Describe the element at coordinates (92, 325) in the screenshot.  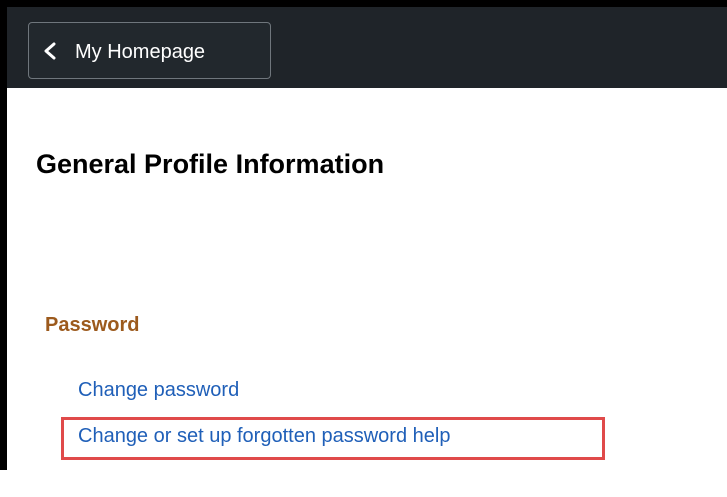
I see `password-section-title: Password` at that location.